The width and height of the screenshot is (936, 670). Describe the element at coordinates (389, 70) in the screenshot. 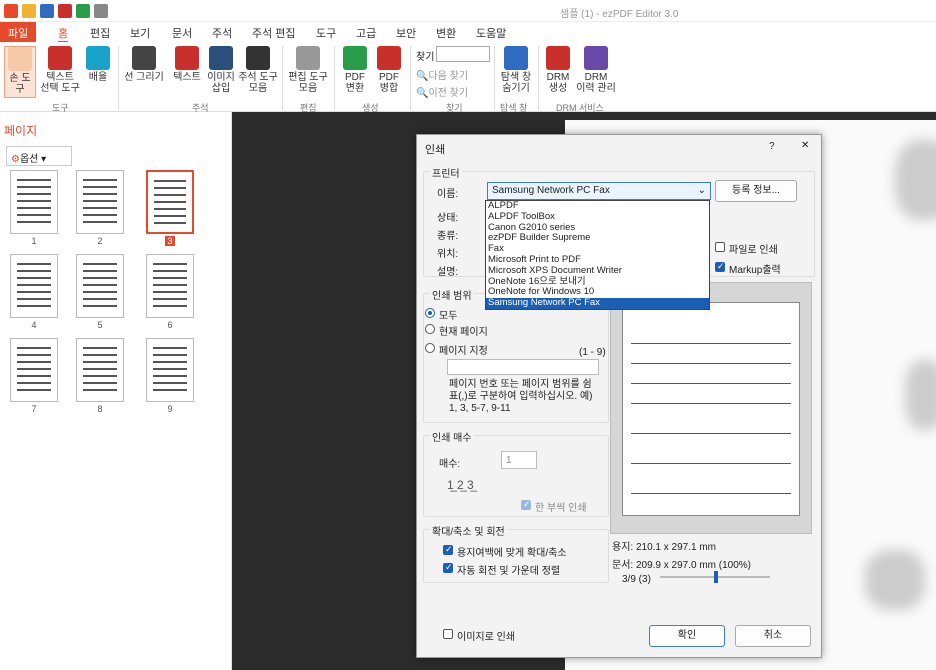

I see `pdf-merge-button: PDF 병합` at that location.